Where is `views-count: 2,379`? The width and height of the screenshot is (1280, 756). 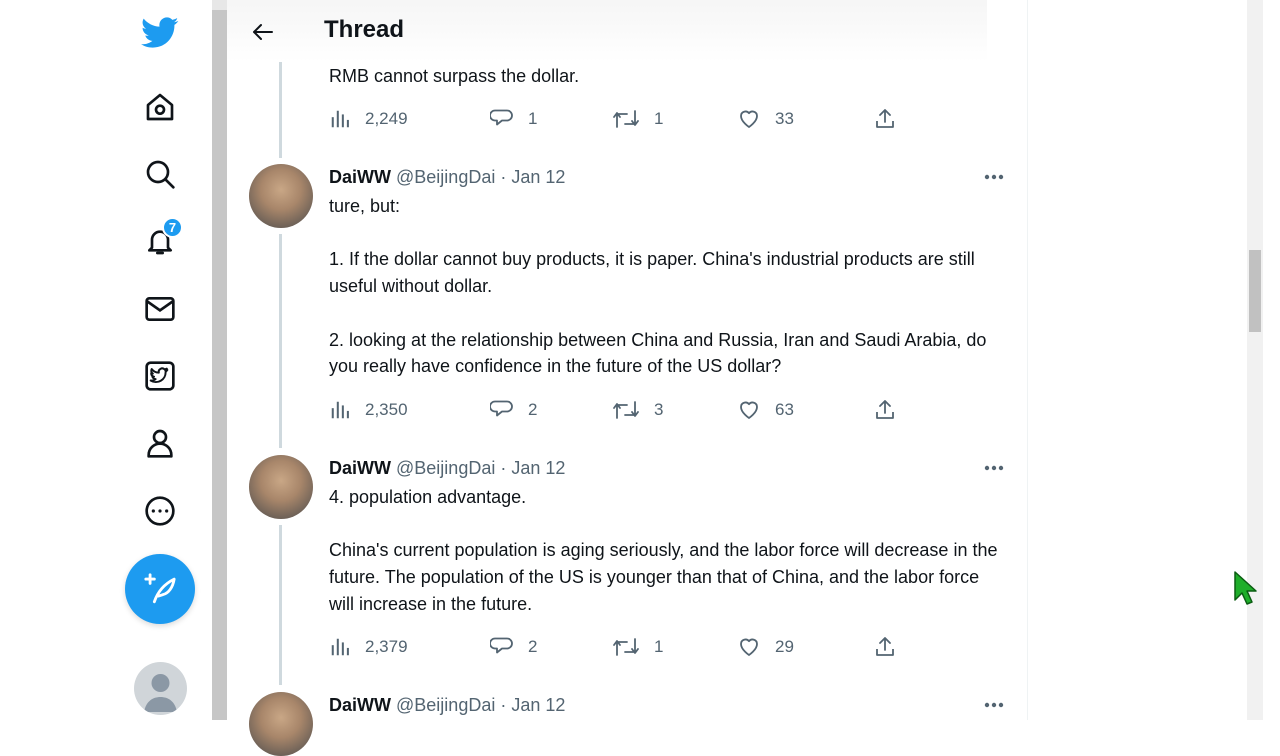 views-count: 2,379 is located at coordinates (386, 646).